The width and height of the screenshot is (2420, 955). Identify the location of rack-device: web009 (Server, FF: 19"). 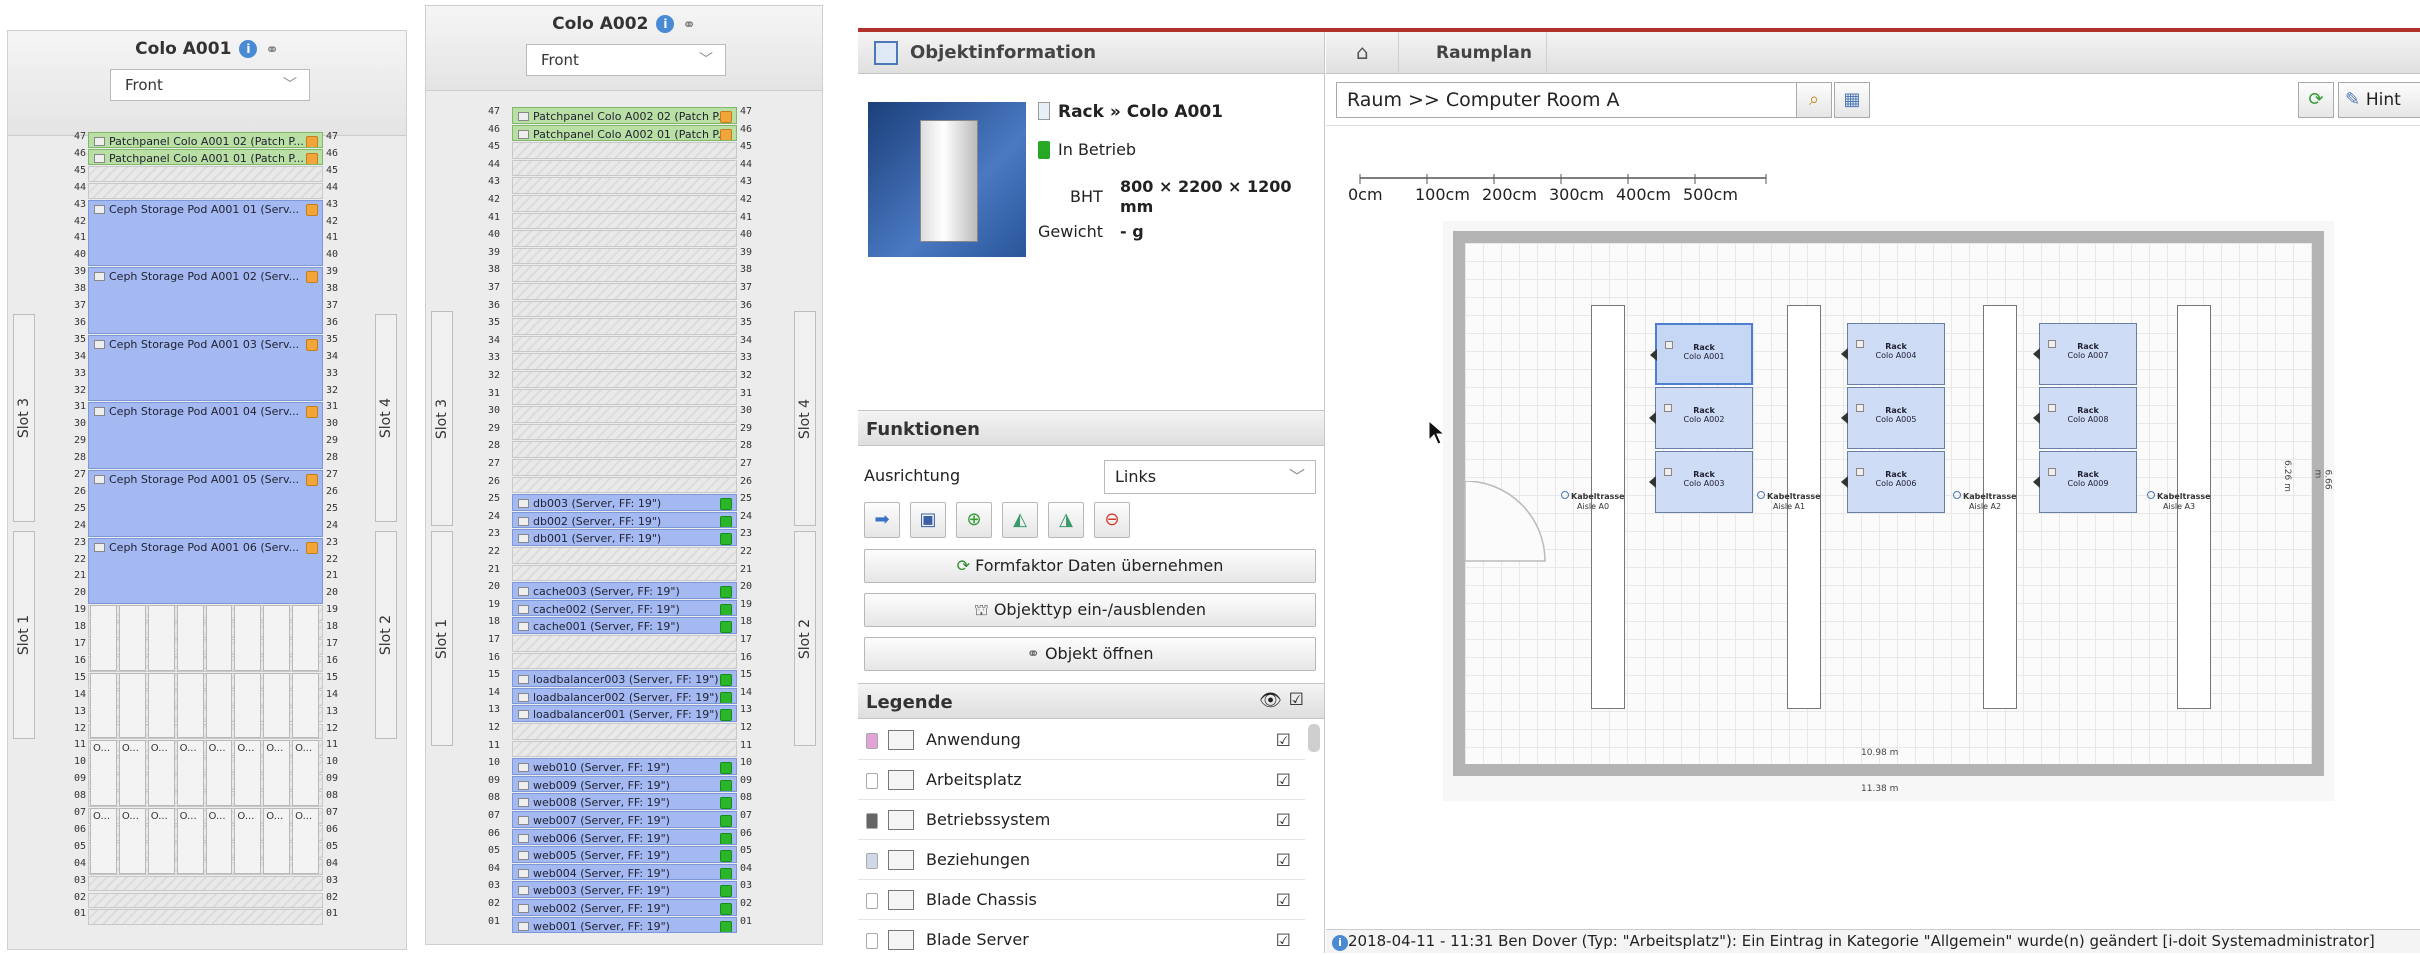
(624, 784).